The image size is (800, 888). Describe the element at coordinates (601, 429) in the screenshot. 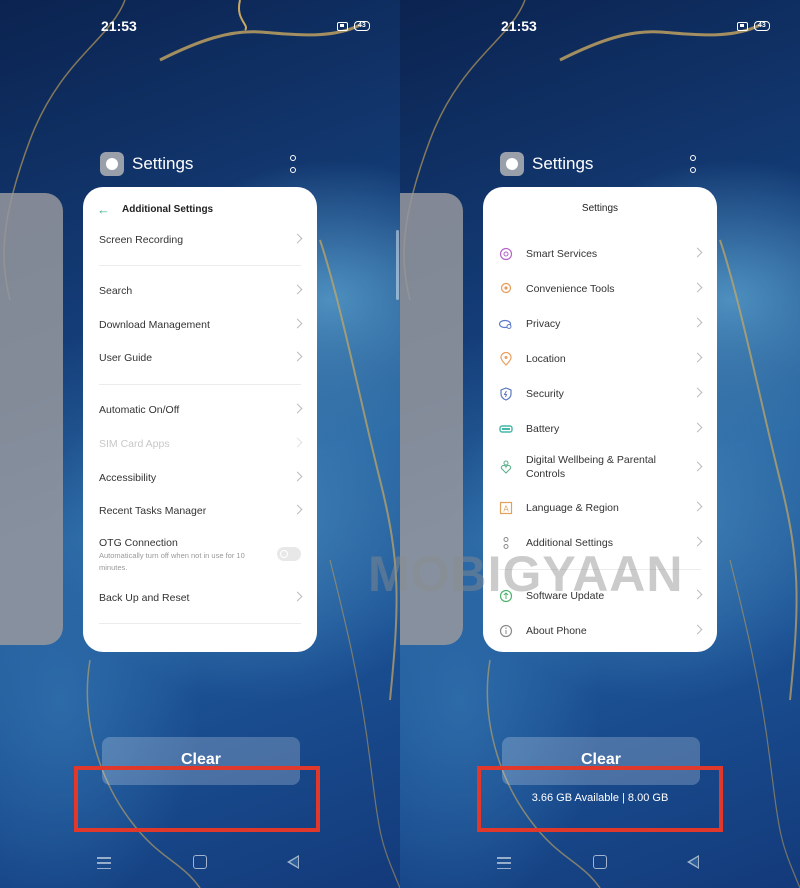

I see `list-item: Battery` at that location.